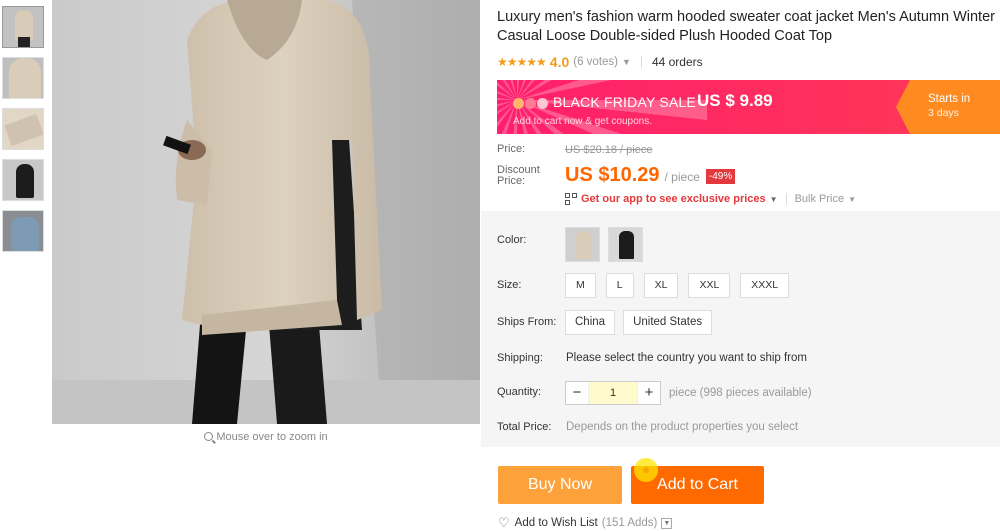 The height and width of the screenshot is (531, 1000). I want to click on color-swatches, so click(608, 244).